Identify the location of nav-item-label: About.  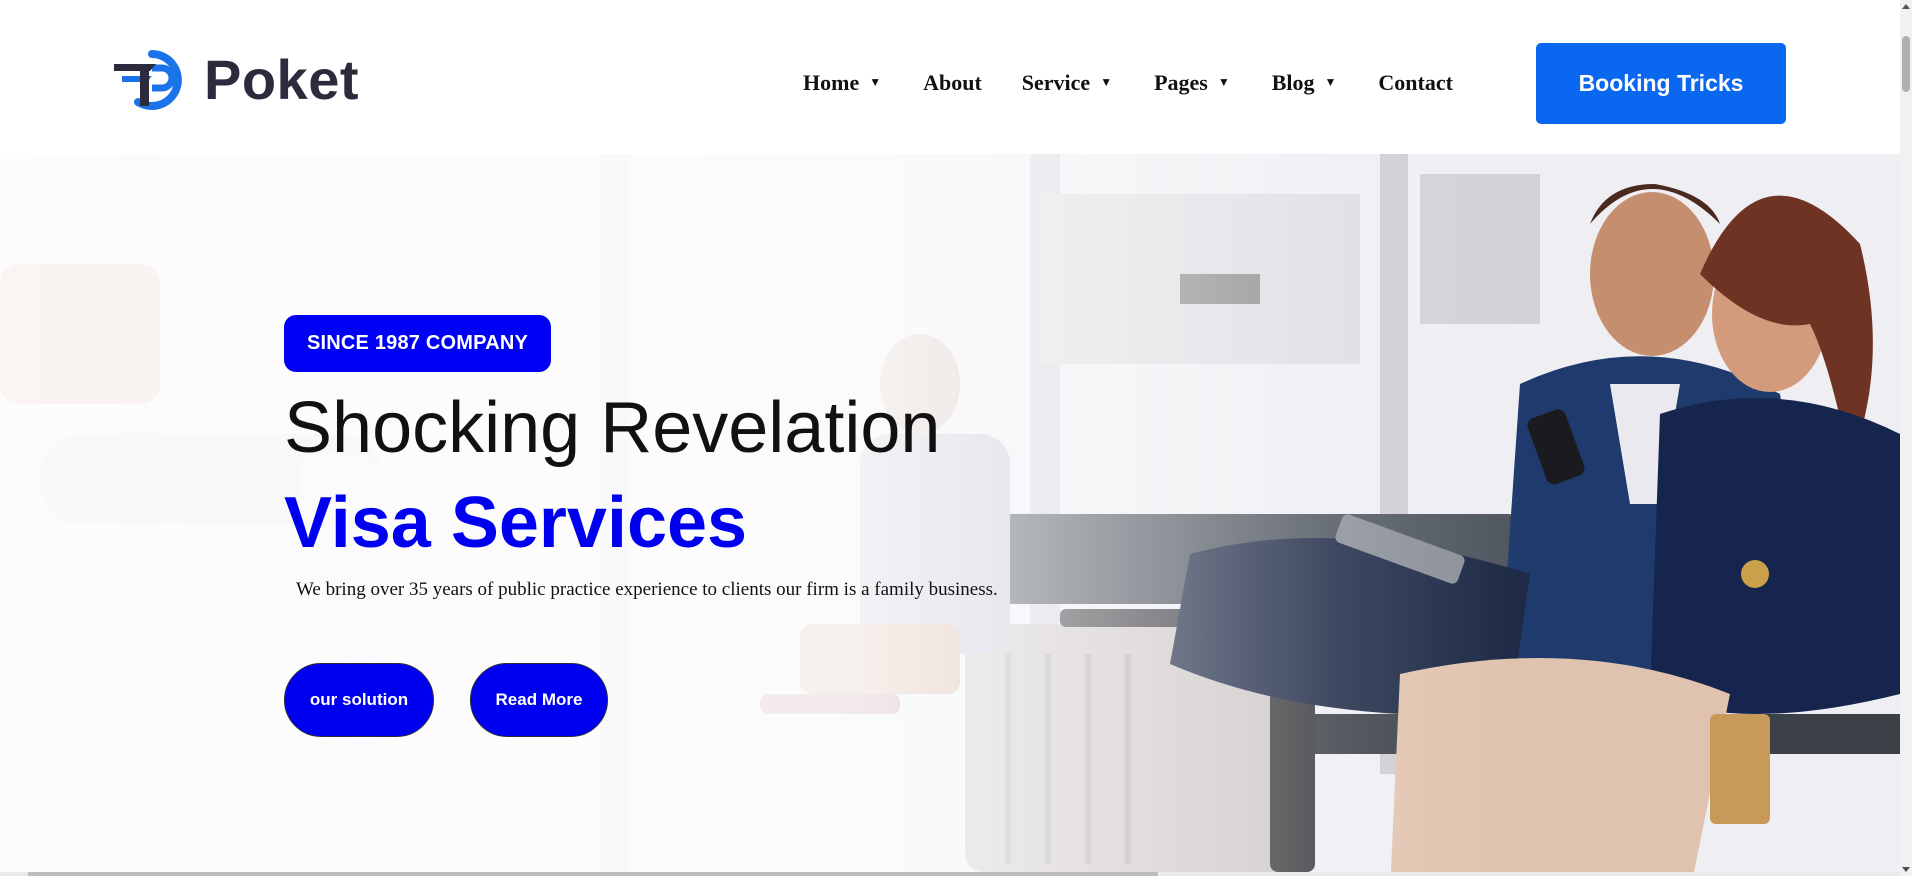
(952, 82).